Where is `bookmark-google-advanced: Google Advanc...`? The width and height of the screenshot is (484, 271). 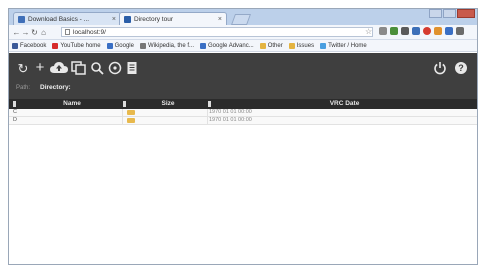 bookmark-google-advanced: Google Advanc... is located at coordinates (227, 45).